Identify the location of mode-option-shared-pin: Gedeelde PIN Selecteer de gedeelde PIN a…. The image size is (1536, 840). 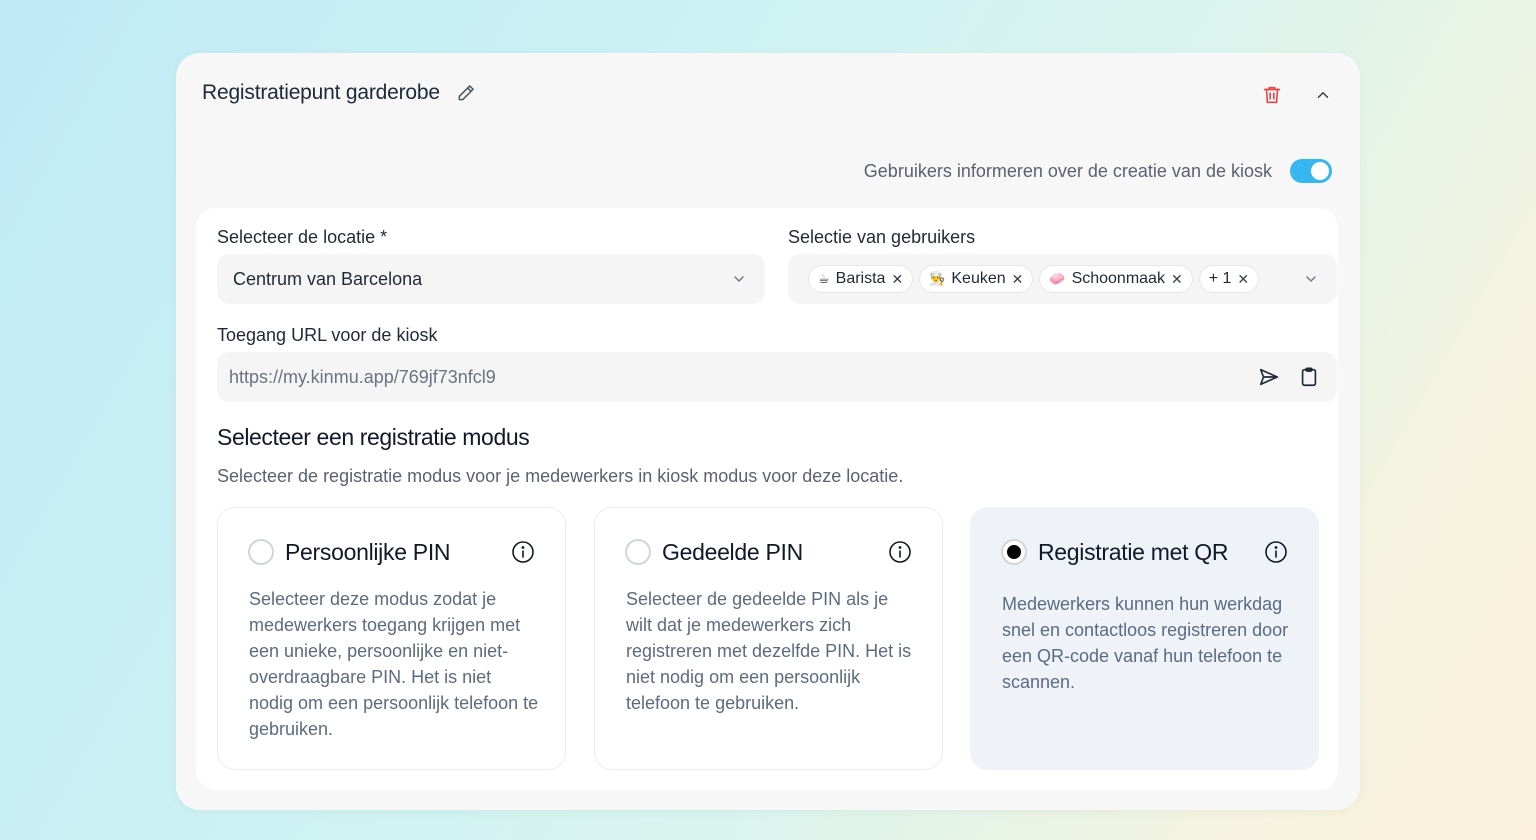
(768, 638).